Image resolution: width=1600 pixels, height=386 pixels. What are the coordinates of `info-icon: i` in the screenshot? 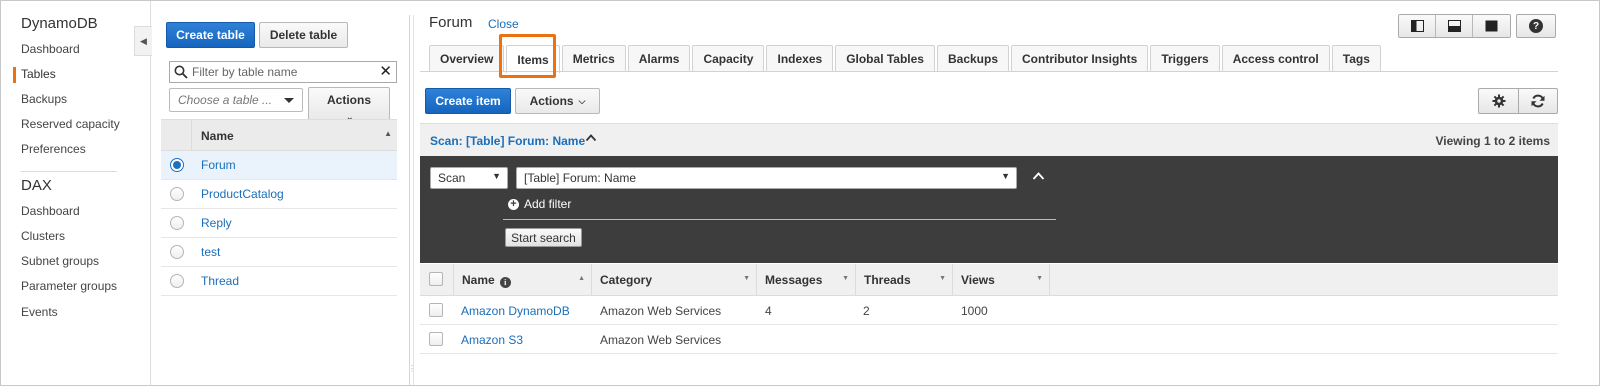 It's located at (505, 282).